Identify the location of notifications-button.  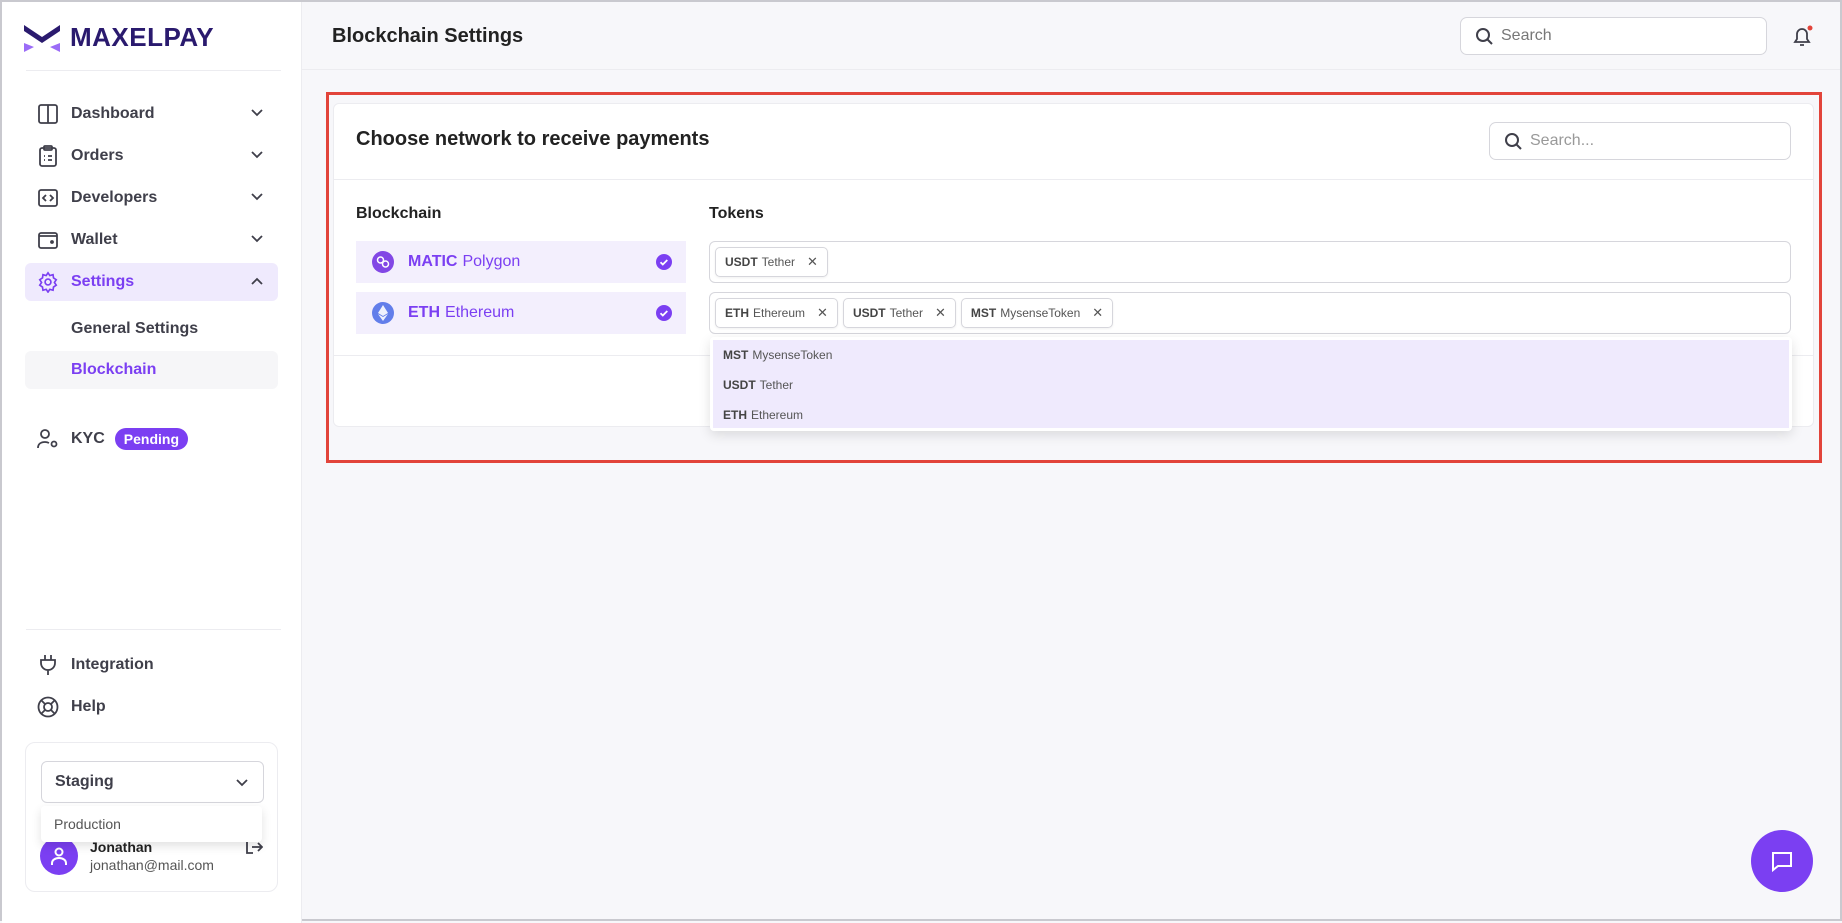
(1803, 39).